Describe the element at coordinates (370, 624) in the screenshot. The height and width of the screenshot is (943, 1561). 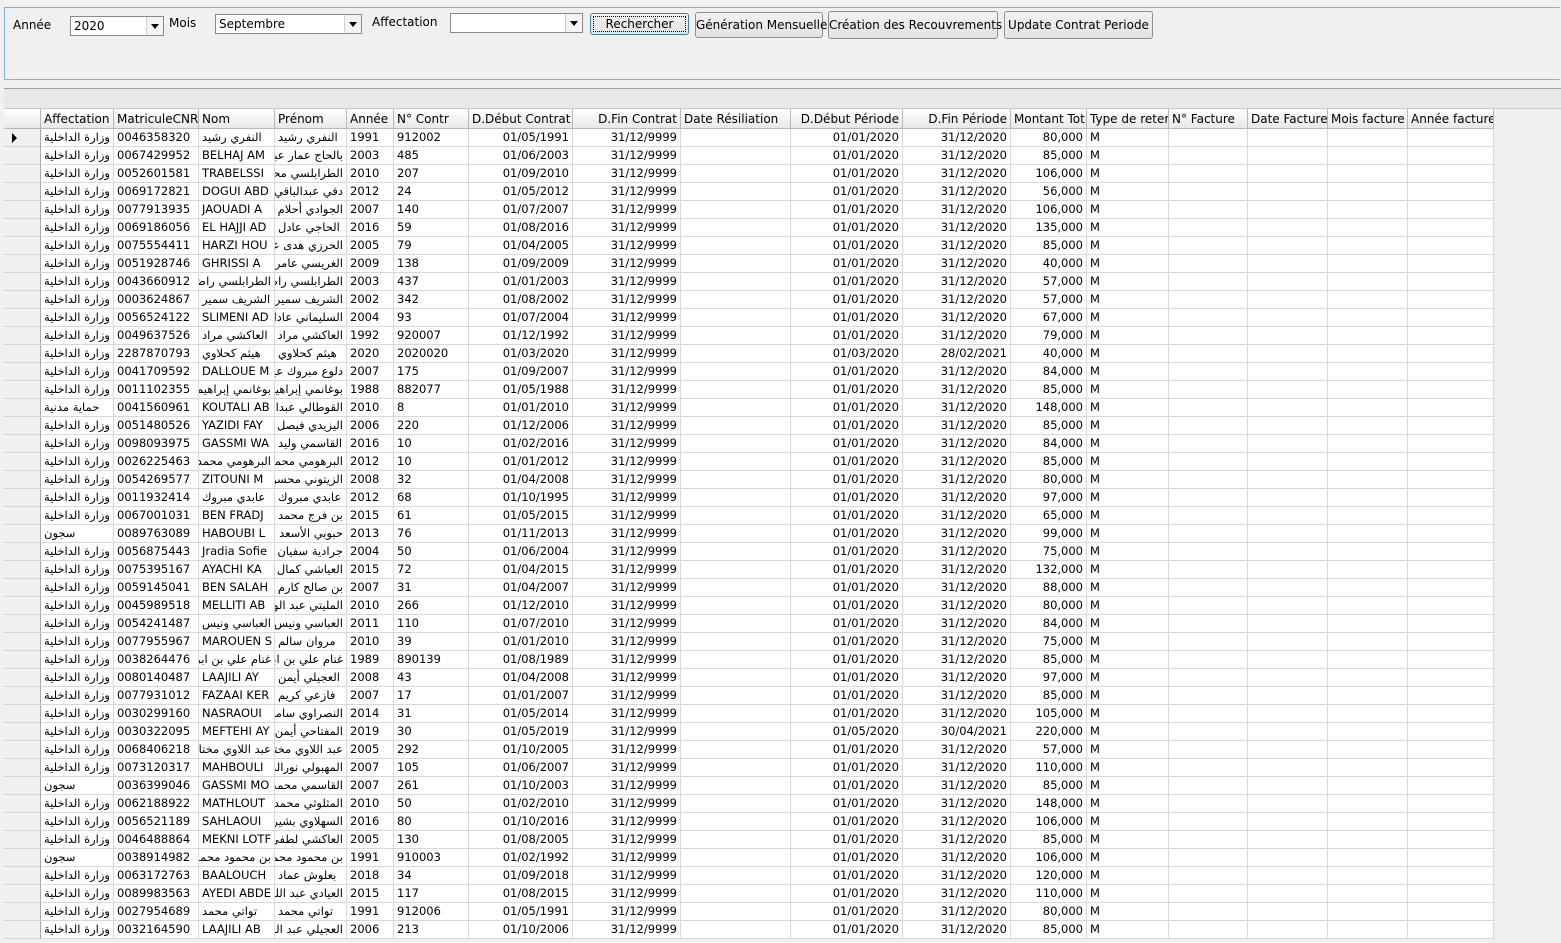
I see `table-cell: 2011` at that location.